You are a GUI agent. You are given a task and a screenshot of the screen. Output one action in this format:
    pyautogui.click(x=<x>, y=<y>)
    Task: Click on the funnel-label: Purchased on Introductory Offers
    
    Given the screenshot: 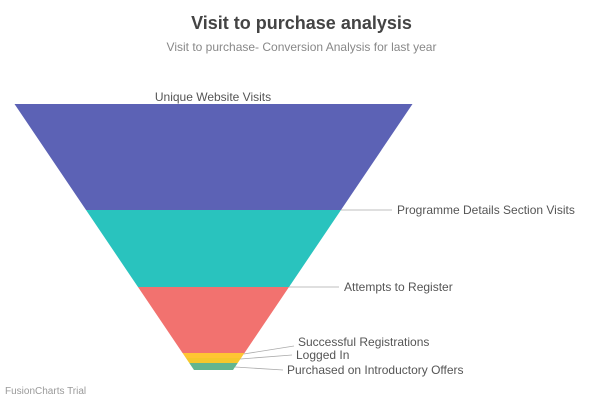 What is the action you would take?
    pyautogui.click(x=375, y=370)
    